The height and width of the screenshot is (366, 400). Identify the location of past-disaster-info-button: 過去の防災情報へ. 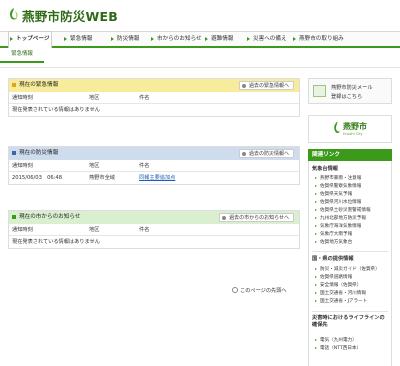
(266, 153).